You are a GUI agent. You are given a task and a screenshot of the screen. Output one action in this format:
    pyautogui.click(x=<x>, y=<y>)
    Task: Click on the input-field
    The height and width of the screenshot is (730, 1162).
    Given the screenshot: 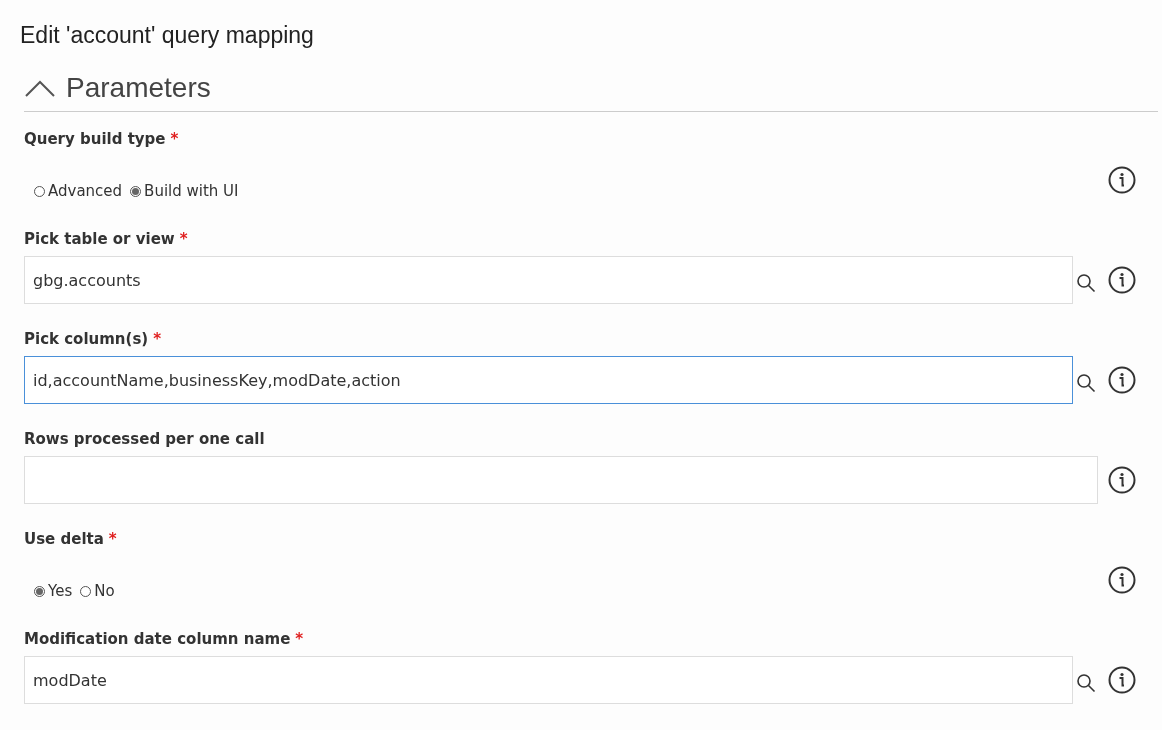 What is the action you would take?
    pyautogui.click(x=561, y=480)
    